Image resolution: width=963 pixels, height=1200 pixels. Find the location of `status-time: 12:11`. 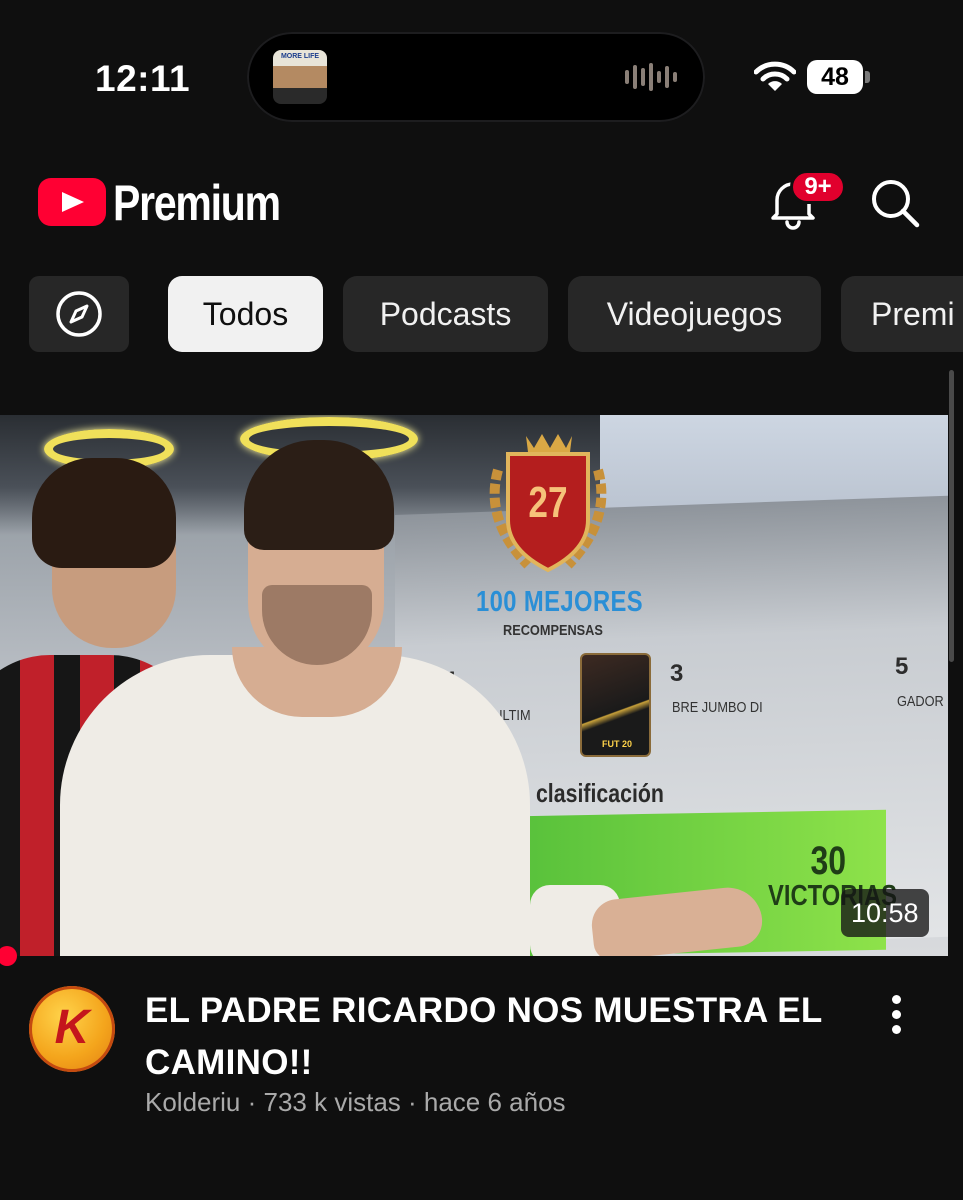

status-time: 12:11 is located at coordinates (143, 78).